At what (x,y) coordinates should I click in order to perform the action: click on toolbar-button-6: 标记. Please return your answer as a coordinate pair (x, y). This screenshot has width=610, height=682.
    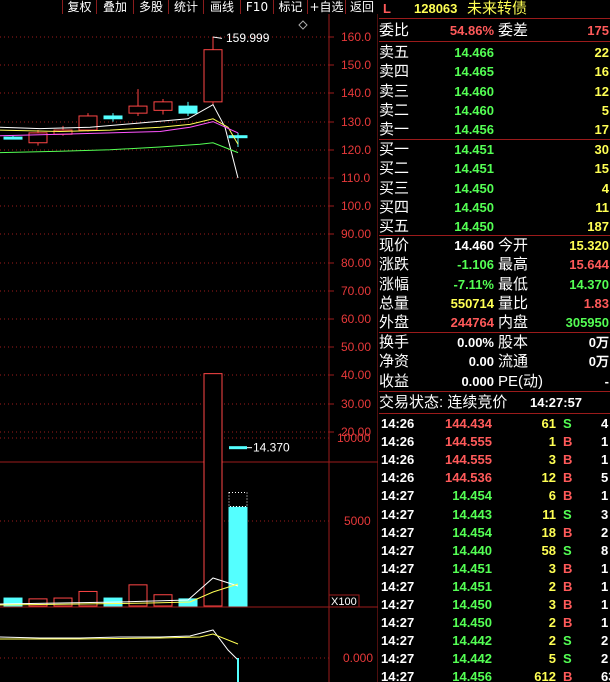
    Looking at the image, I should click on (290, 7).